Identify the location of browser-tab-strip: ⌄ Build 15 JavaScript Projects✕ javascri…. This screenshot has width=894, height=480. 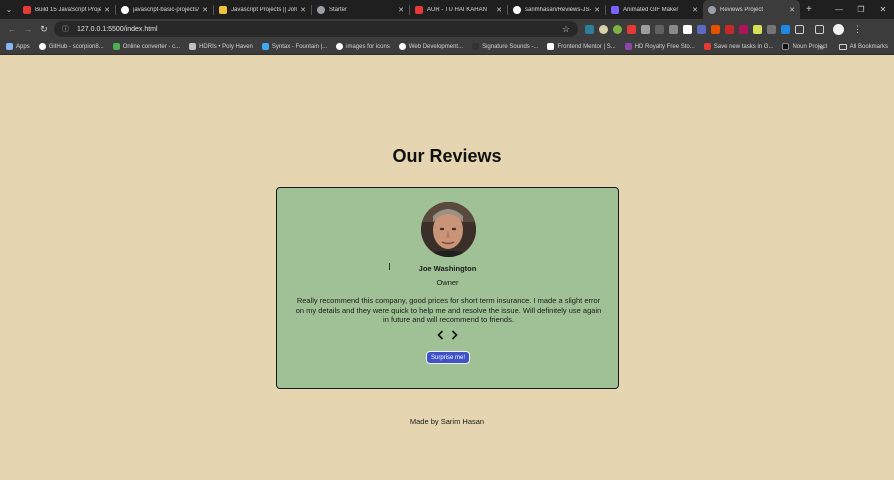
(447, 9).